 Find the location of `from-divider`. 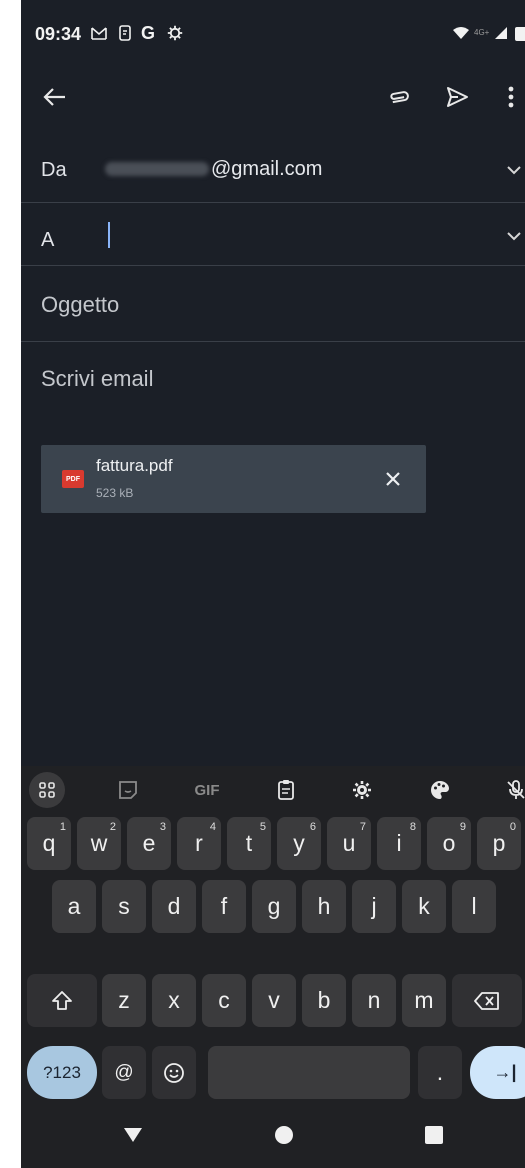

from-divider is located at coordinates (273, 202).